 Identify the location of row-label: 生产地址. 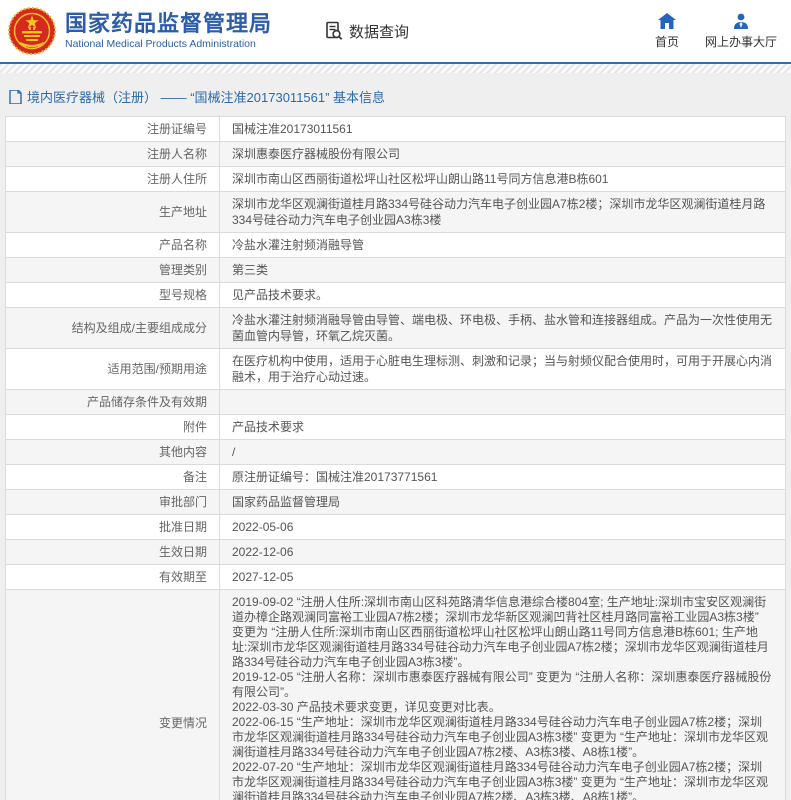
(113, 212).